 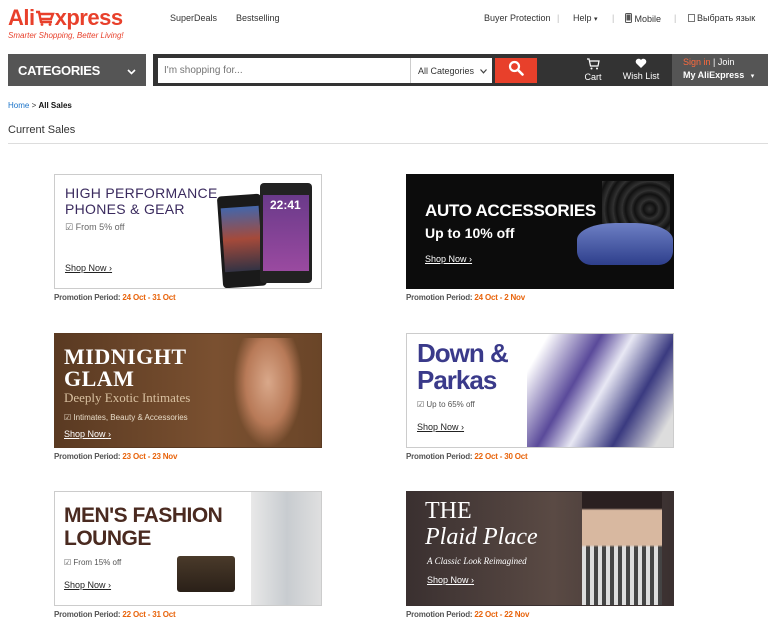 I want to click on promo-banner-down-parkas: Down & Parkas ☑ Up to 65% off Shop Now ›, so click(x=540, y=390).